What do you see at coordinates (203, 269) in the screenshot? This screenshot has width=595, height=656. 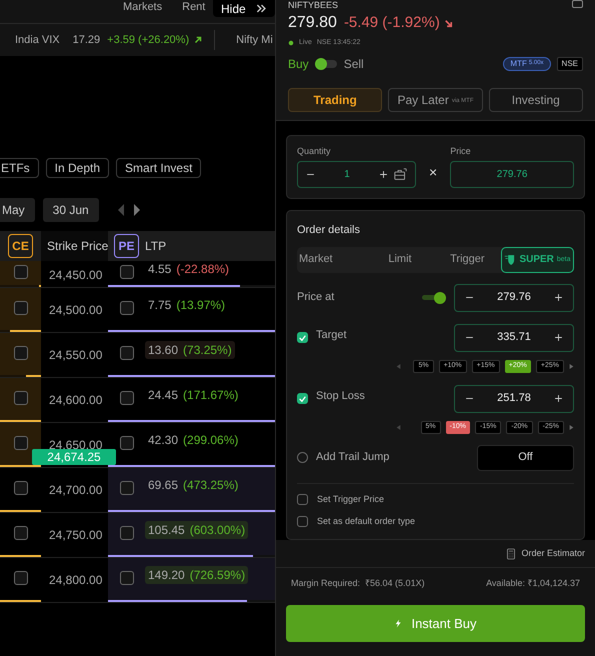 I see `ltp-change: (-22.88%)` at bounding box center [203, 269].